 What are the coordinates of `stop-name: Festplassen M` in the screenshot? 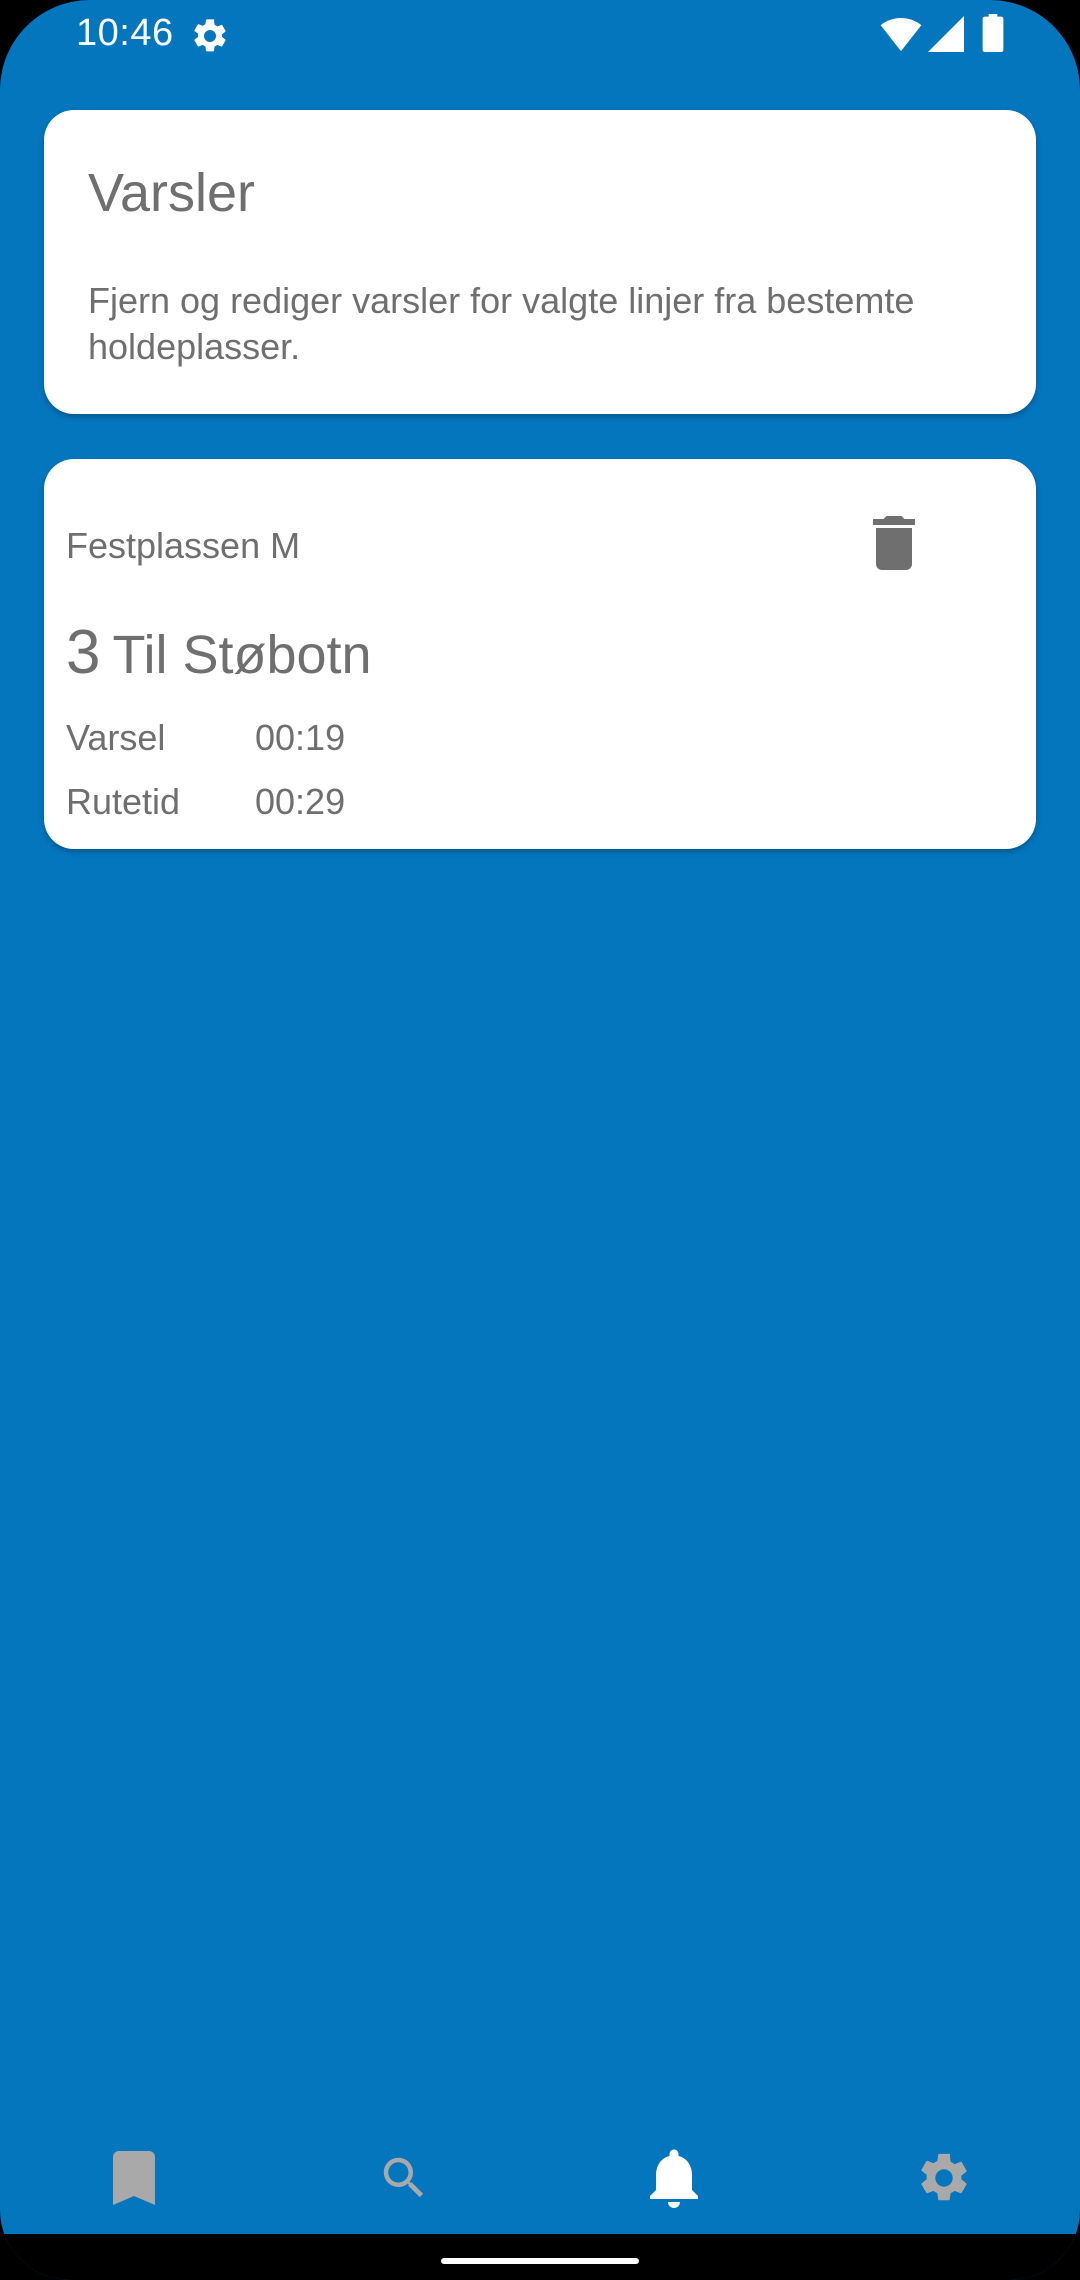 It's located at (183, 545).